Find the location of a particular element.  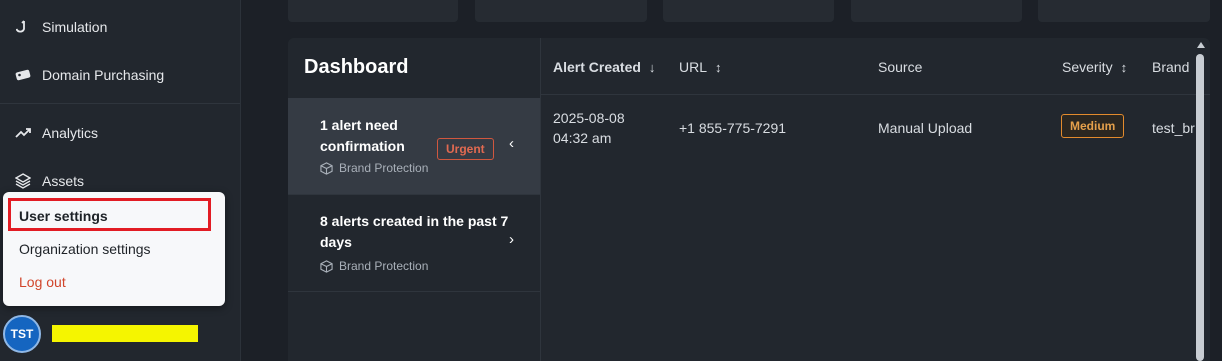

sidebar-item-analytics: Analytics is located at coordinates (56, 133).